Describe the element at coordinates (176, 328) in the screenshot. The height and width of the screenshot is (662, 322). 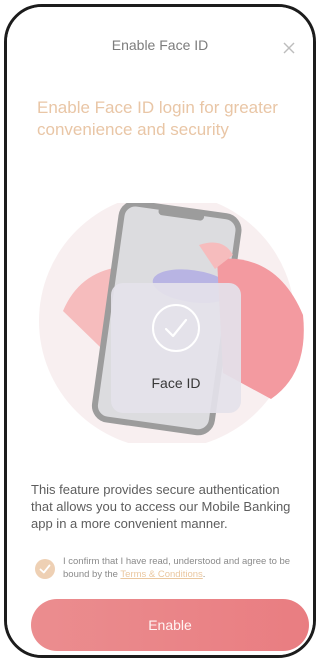
I see `face-id-check-icon` at that location.